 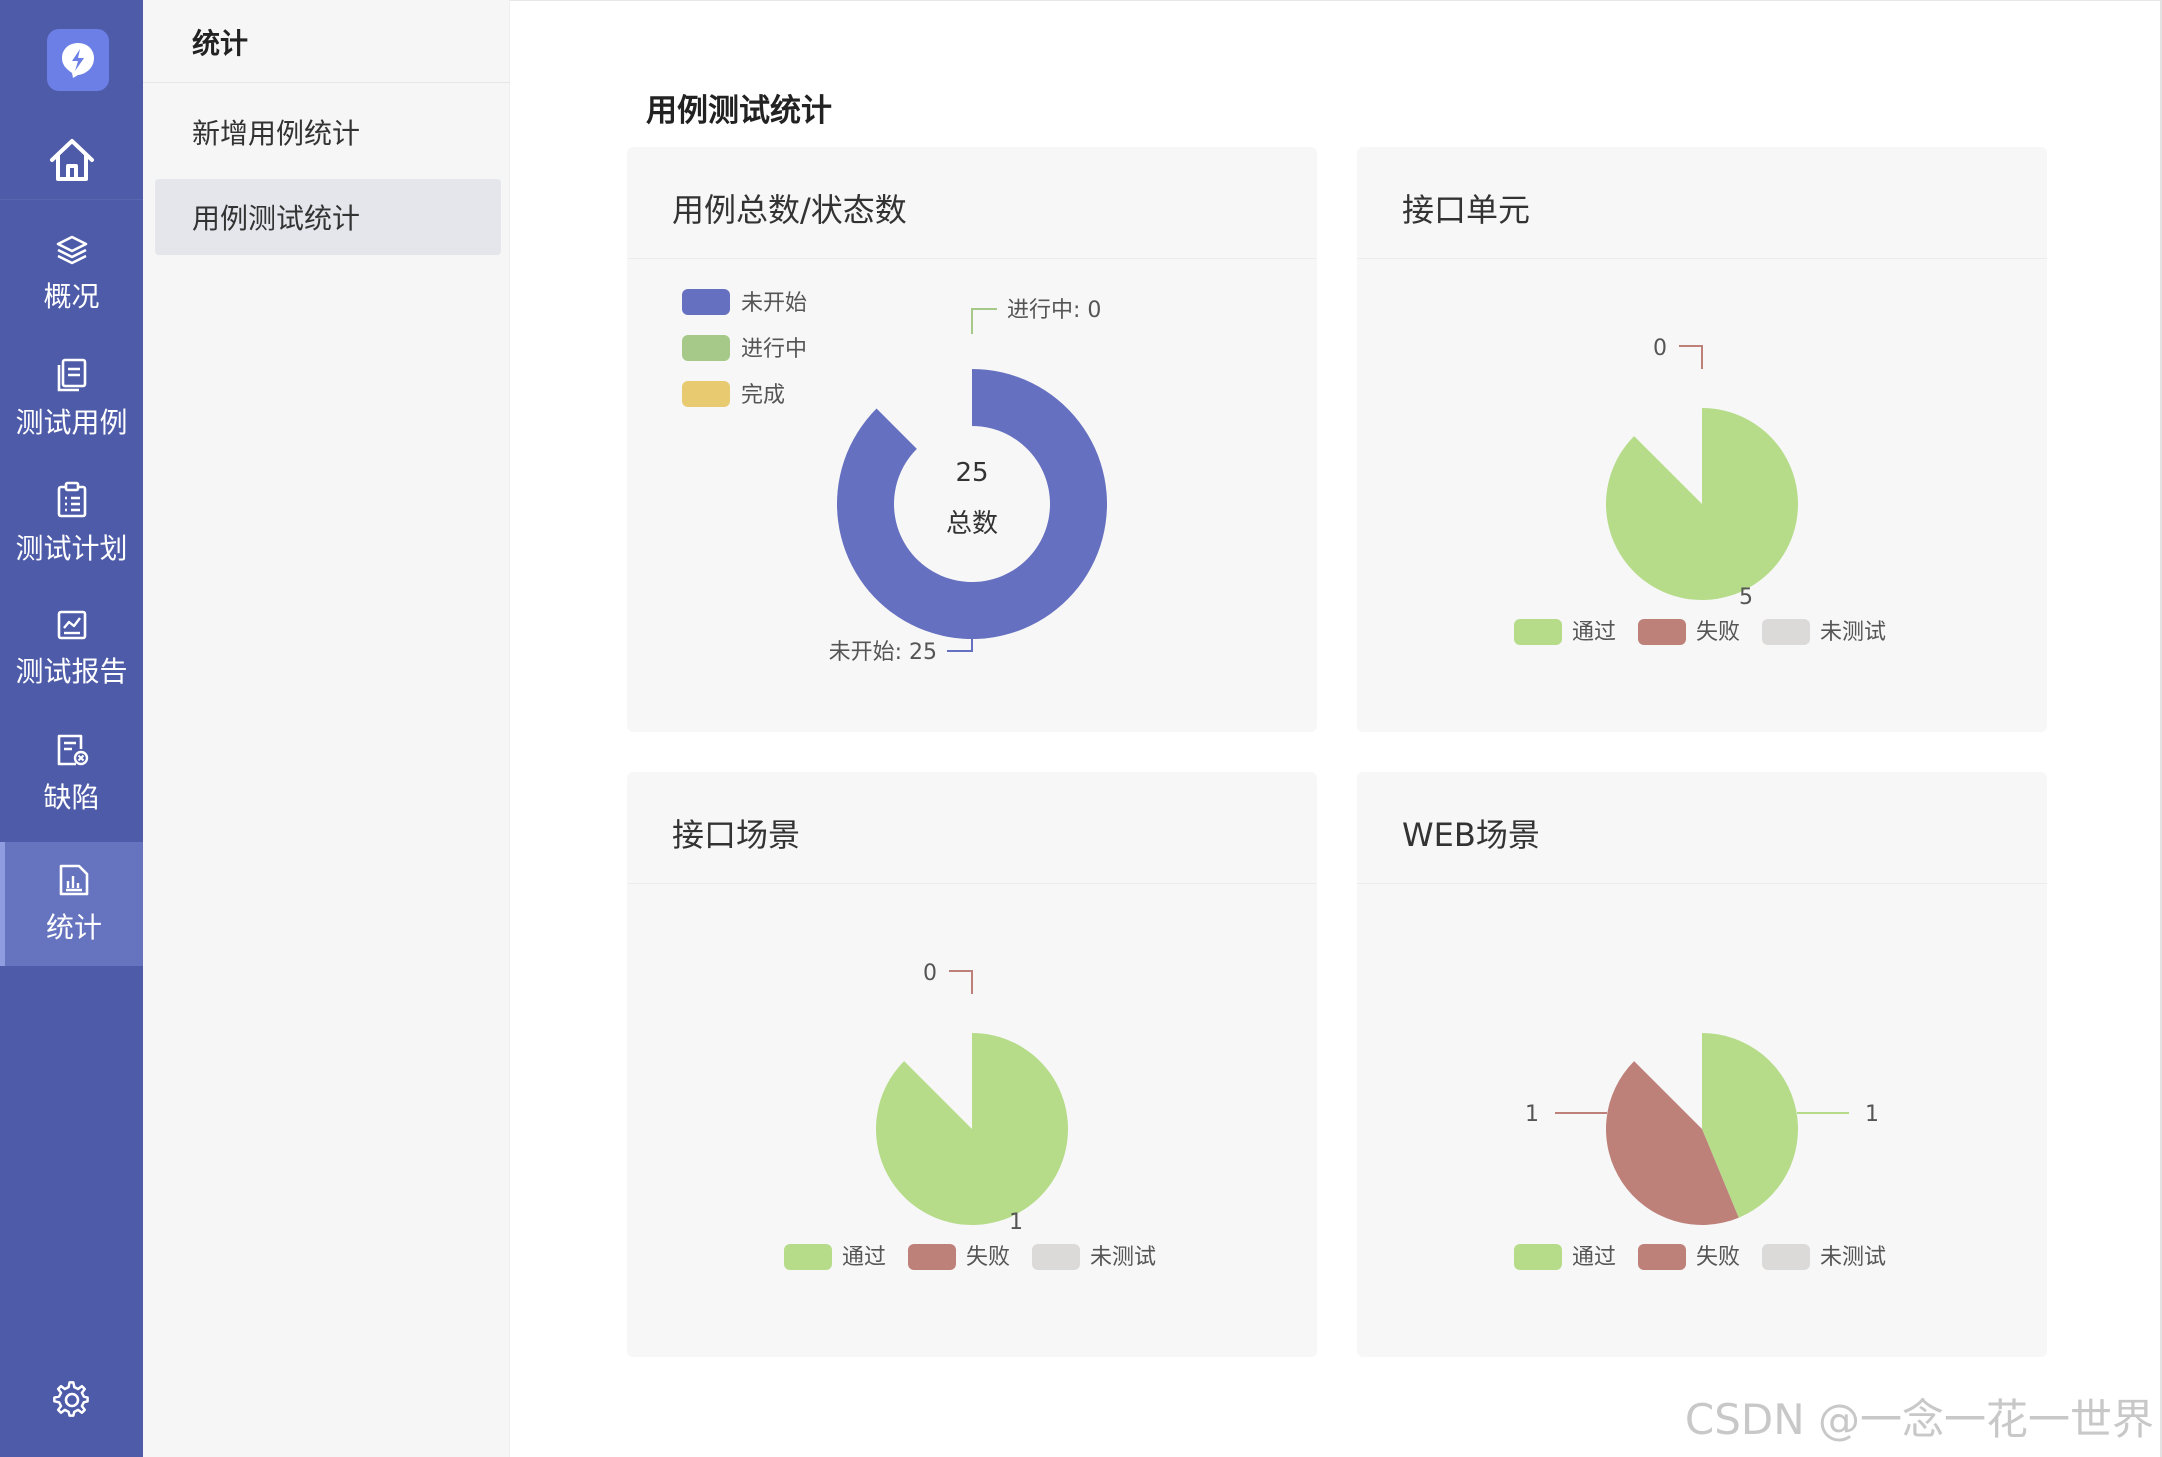 I want to click on legend-swatch-done, so click(x=706, y=394).